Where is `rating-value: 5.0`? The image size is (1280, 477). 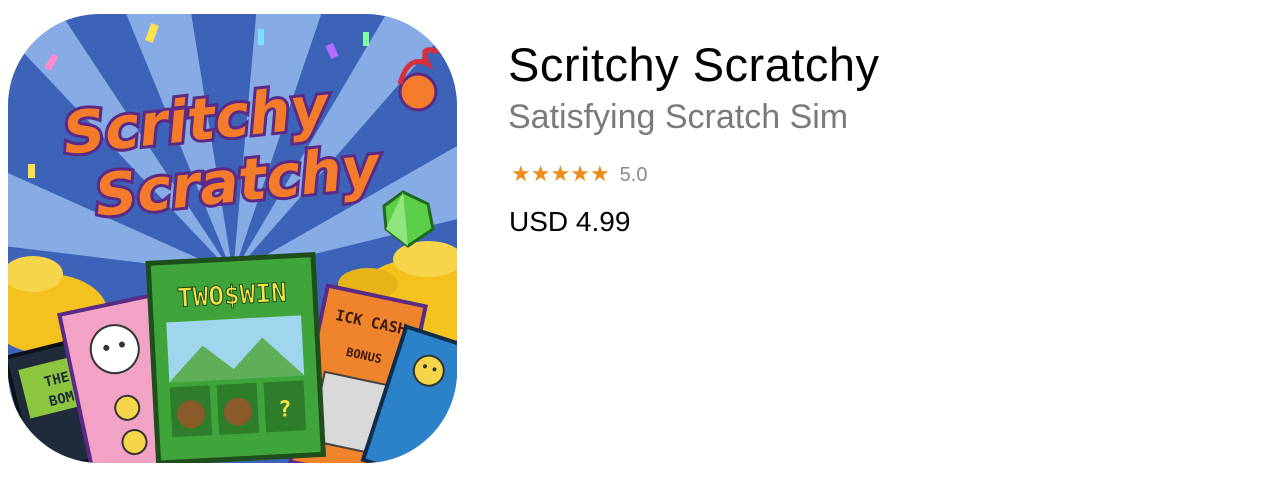
rating-value: 5.0 is located at coordinates (633, 174).